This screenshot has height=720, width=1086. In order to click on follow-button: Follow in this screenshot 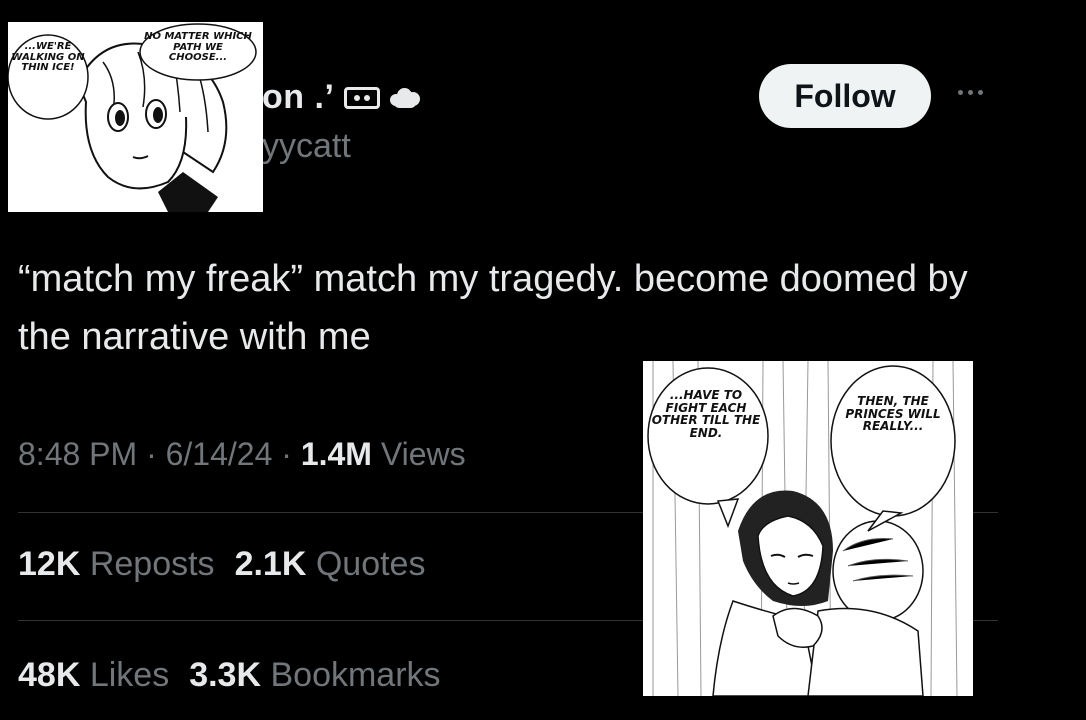, I will do `click(845, 96)`.